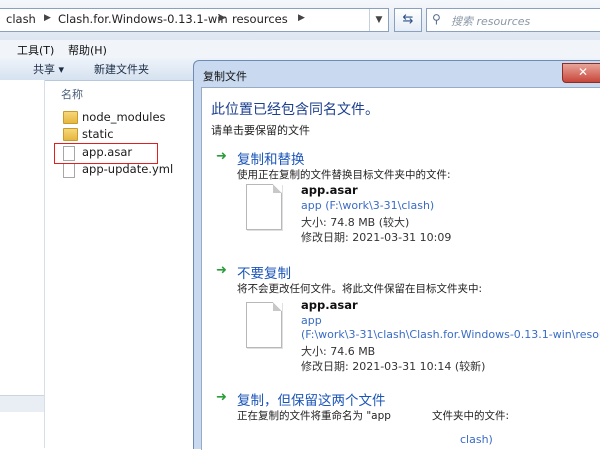  I want to click on dialog-title: 复制文件, so click(225, 76).